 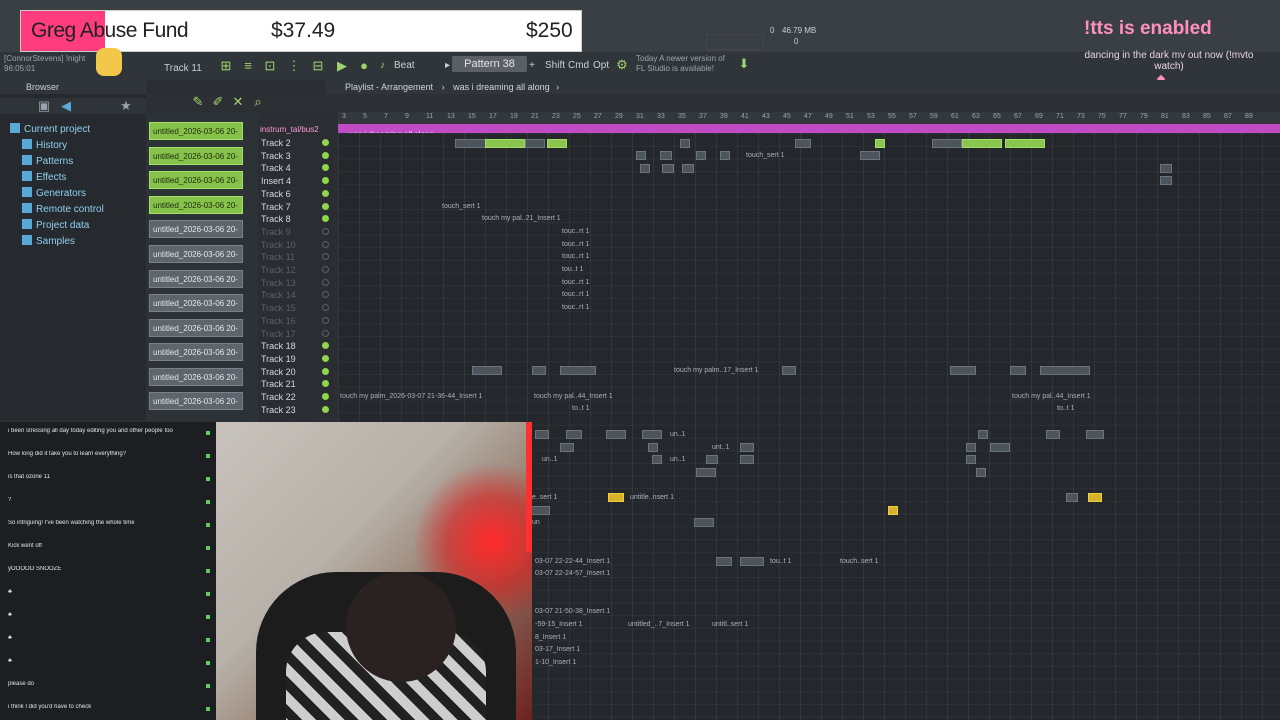 I want to click on gear-icon: ⚙, so click(x=622, y=65).